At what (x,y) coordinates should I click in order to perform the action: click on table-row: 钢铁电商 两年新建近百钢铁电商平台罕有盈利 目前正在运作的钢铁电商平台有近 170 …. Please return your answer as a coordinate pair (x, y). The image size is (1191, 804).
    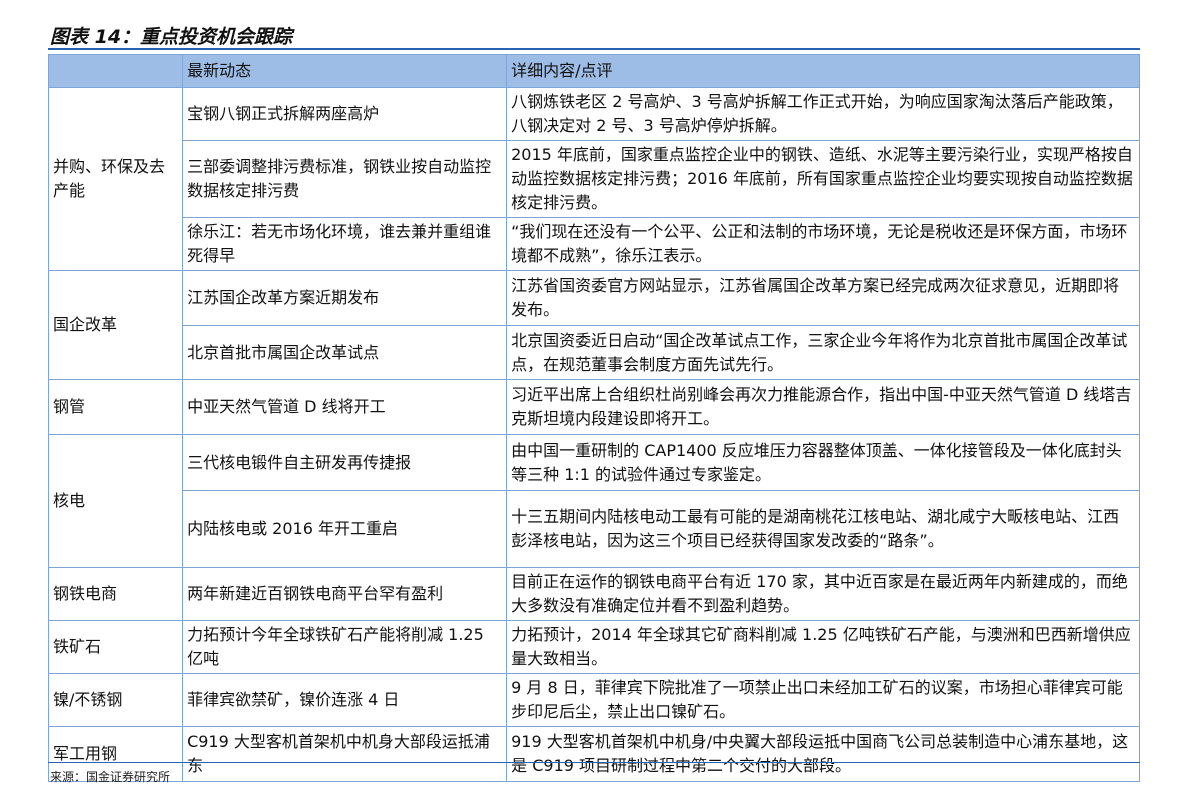
    Looking at the image, I should click on (593, 594).